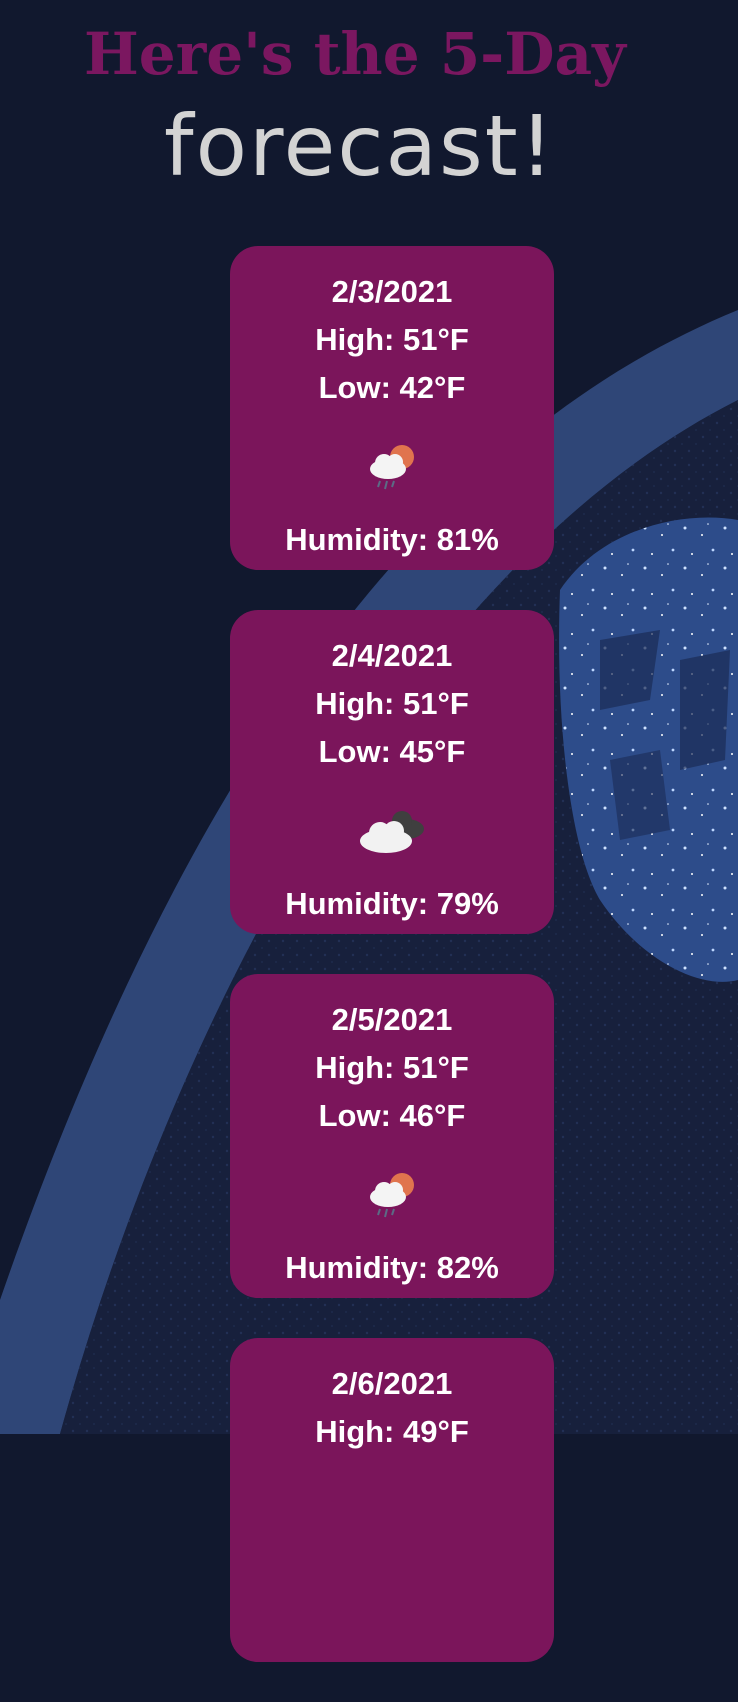 This screenshot has height=1702, width=738. What do you see at coordinates (392, 751) in the screenshot?
I see `forecast-low: Low: 45°F` at bounding box center [392, 751].